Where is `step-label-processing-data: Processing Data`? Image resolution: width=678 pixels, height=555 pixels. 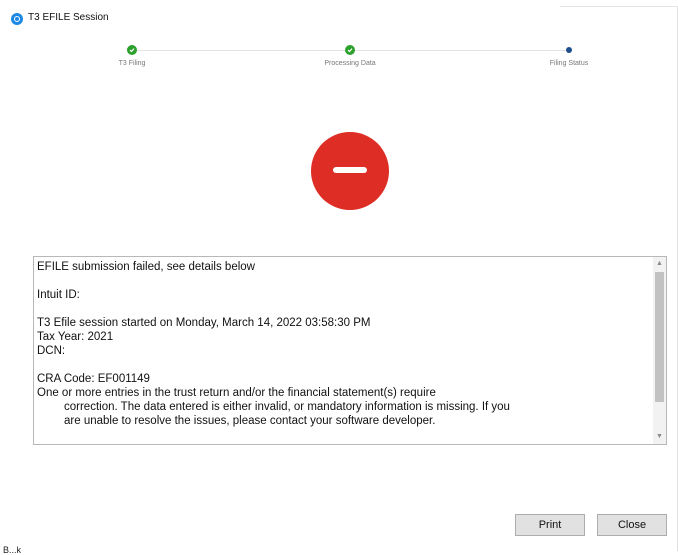
step-label-processing-data: Processing Data is located at coordinates (350, 63).